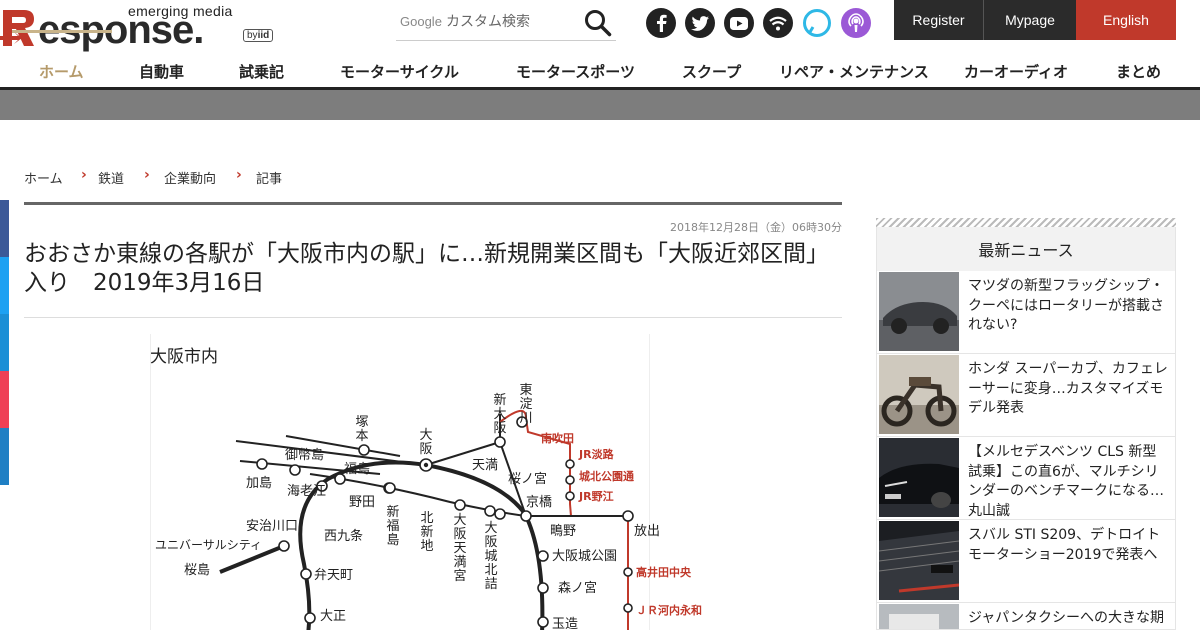 Image resolution: width=1200 pixels, height=630 pixels. What do you see at coordinates (565, 623) in the screenshot?
I see `station-label: 玉造` at bounding box center [565, 623].